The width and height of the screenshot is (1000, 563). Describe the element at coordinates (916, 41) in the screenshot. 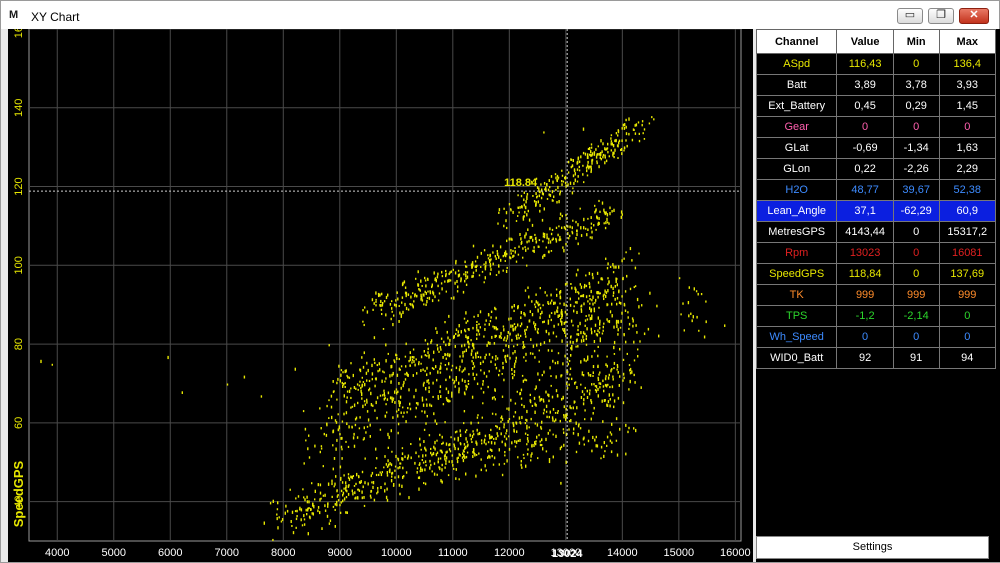

I see `column-header-min: Min` at that location.